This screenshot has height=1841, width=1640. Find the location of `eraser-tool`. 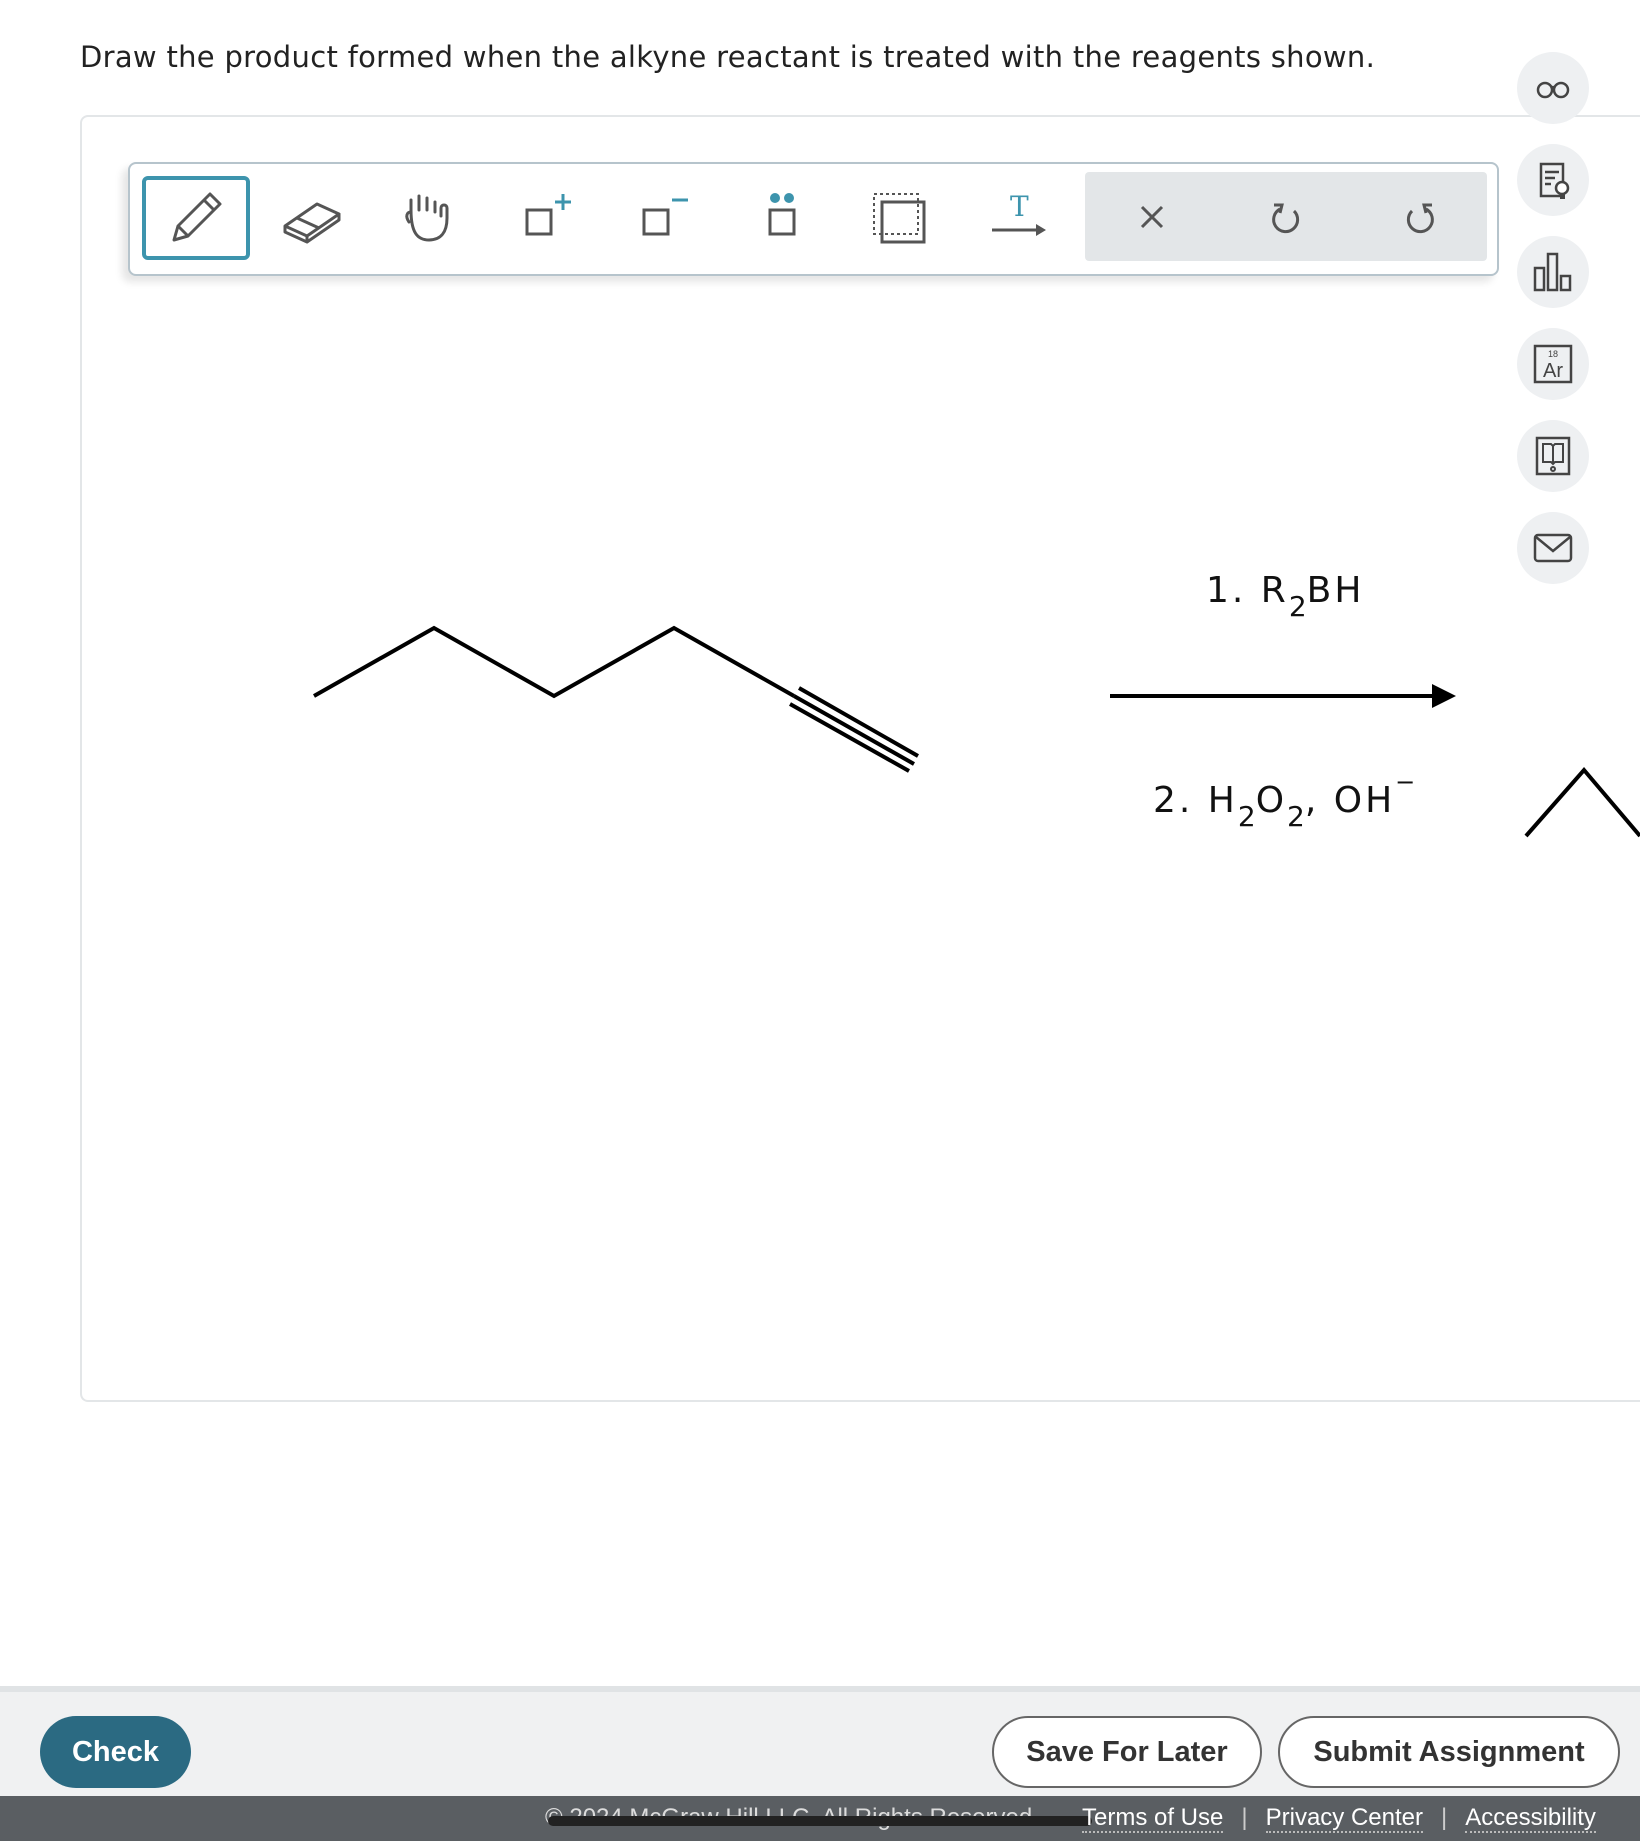

eraser-tool is located at coordinates (311, 218).